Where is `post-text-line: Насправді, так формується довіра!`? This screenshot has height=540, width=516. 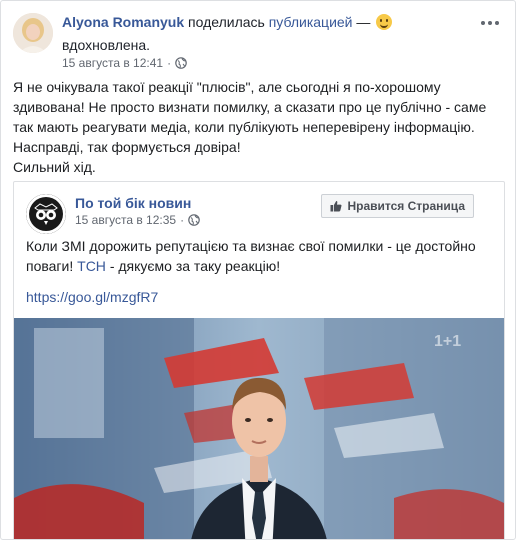 post-text-line: Насправді, так формується довіра! is located at coordinates (127, 147).